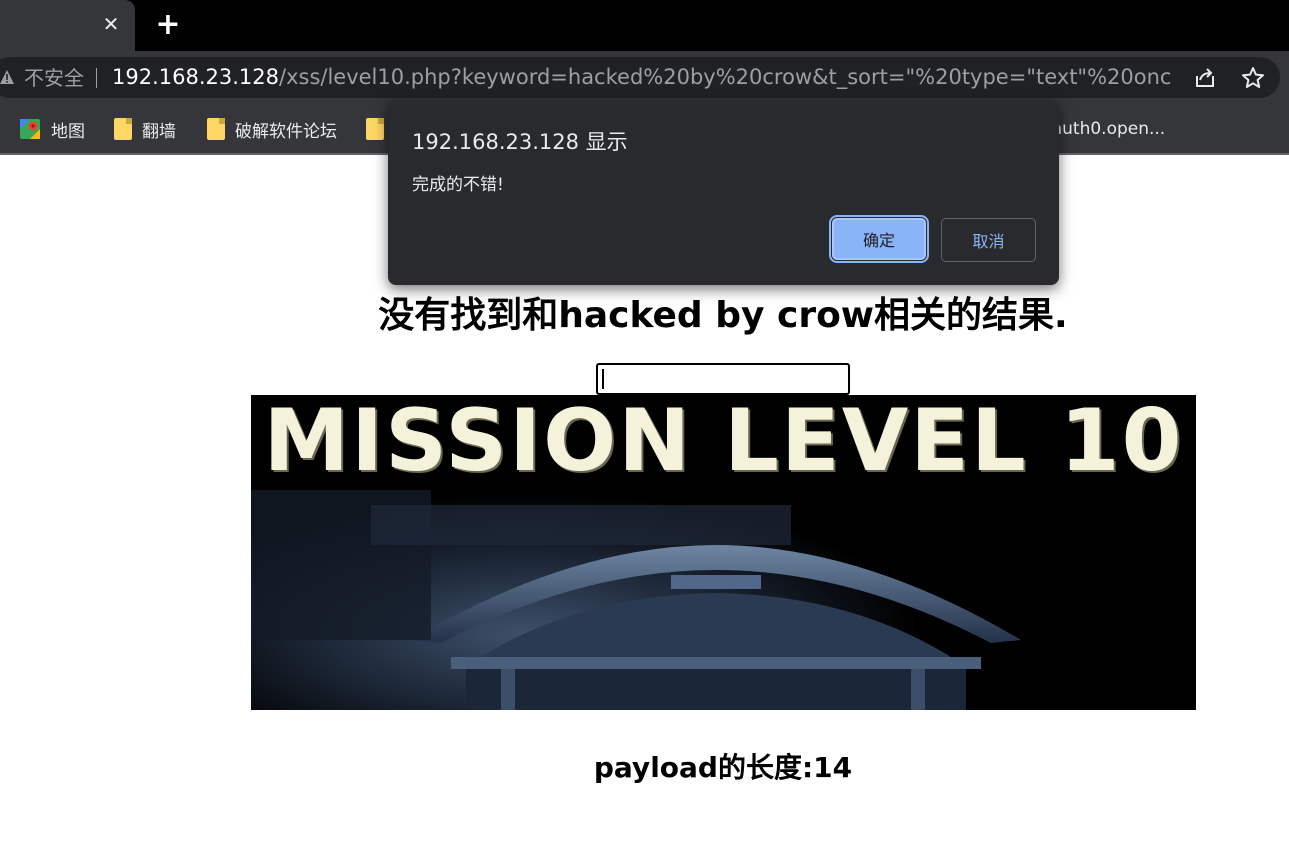 The width and height of the screenshot is (1289, 866). Describe the element at coordinates (723, 192) in the screenshot. I see `alert-dialog: 192.168.23.128 显示 完成的不错! 确定 取消` at that location.